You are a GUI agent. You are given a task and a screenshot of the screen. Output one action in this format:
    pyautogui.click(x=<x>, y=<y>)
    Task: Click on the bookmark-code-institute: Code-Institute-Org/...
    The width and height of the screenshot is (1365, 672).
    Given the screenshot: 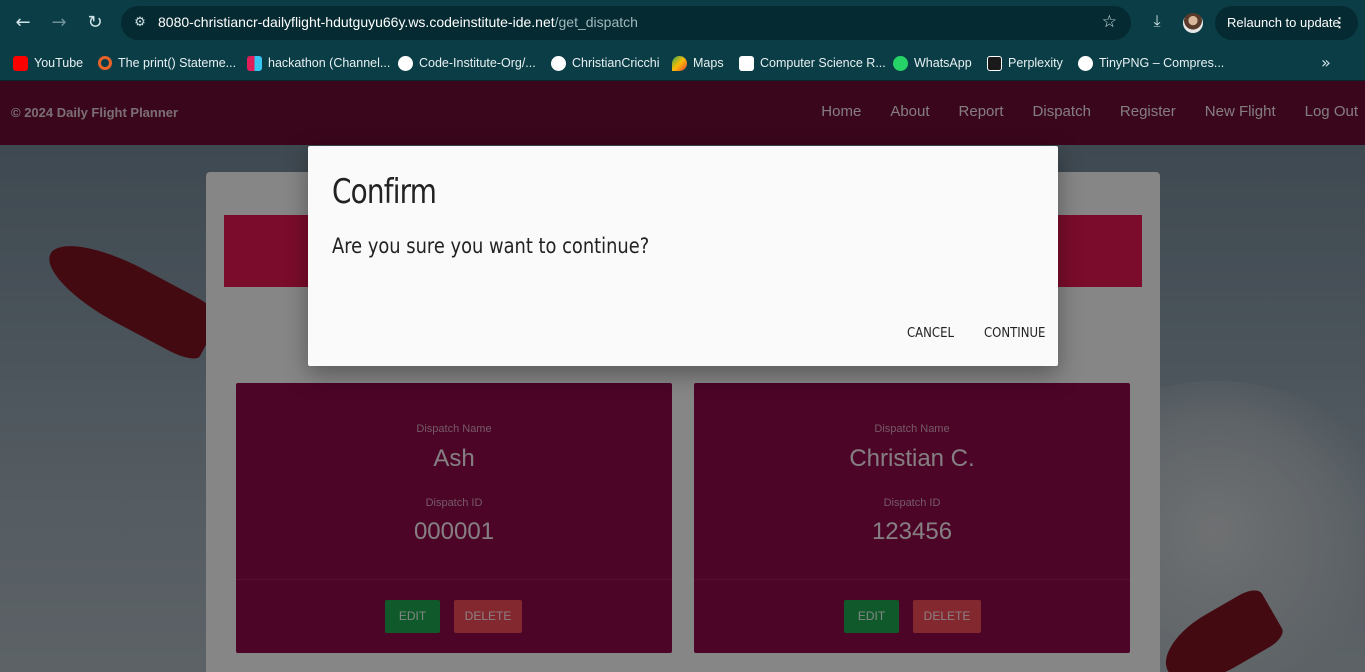 What is the action you would take?
    pyautogui.click(x=467, y=63)
    